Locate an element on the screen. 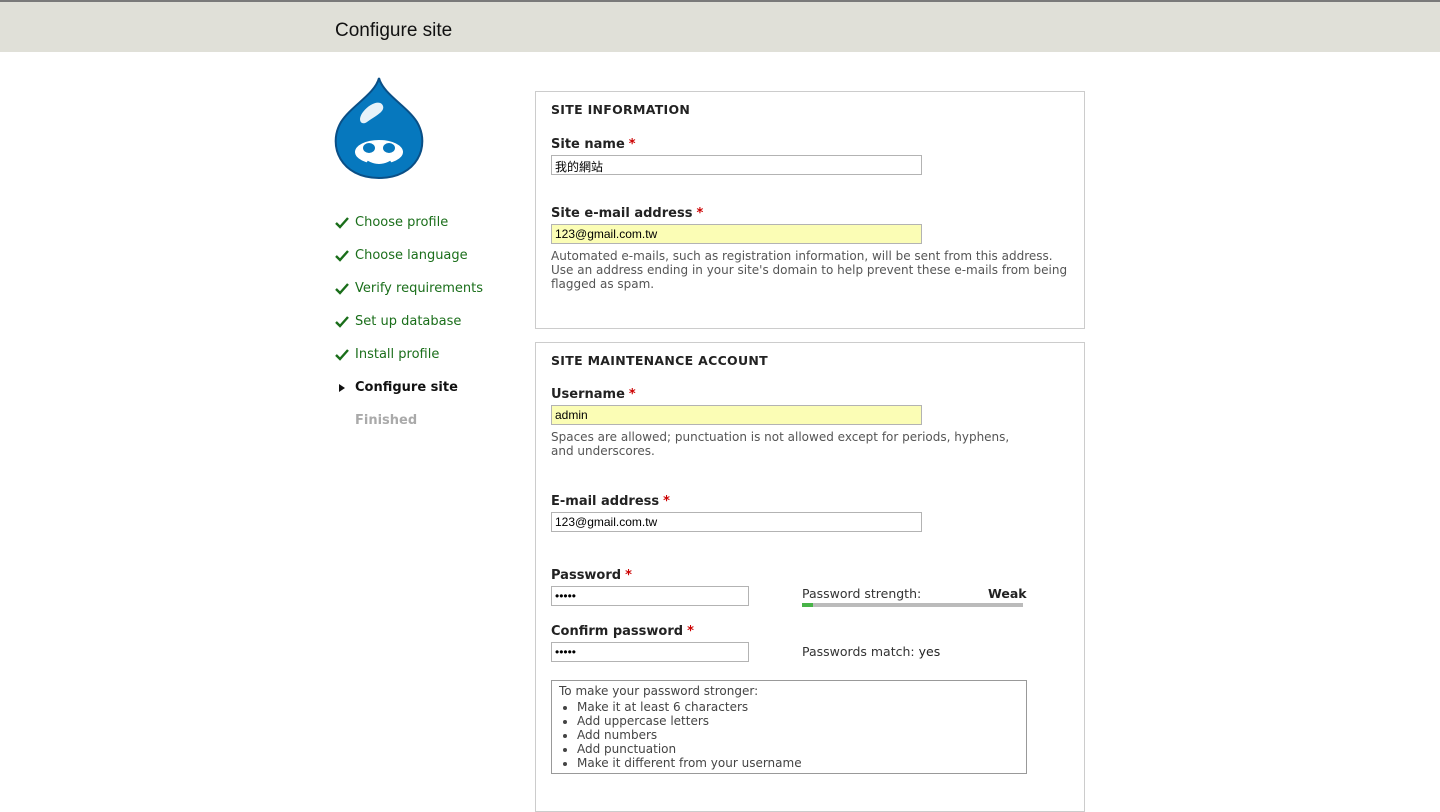 The image size is (1440, 812). email-input: 123@gmail.com.tw is located at coordinates (736, 522).